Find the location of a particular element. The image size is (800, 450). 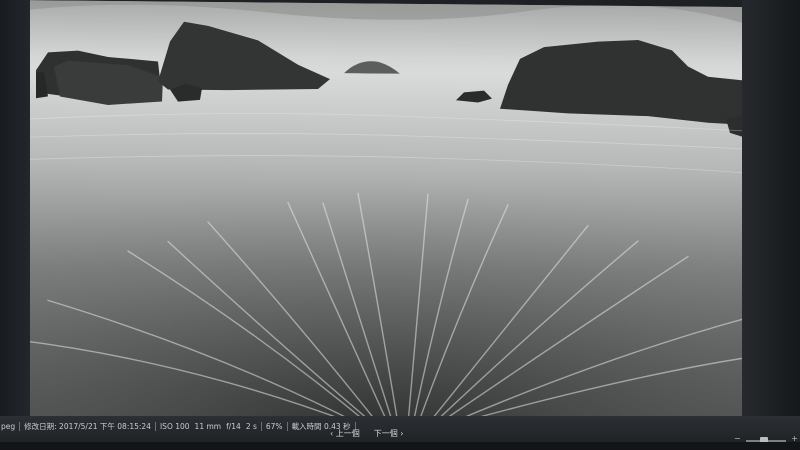

iso-value: ISO 100 is located at coordinates (174, 426).